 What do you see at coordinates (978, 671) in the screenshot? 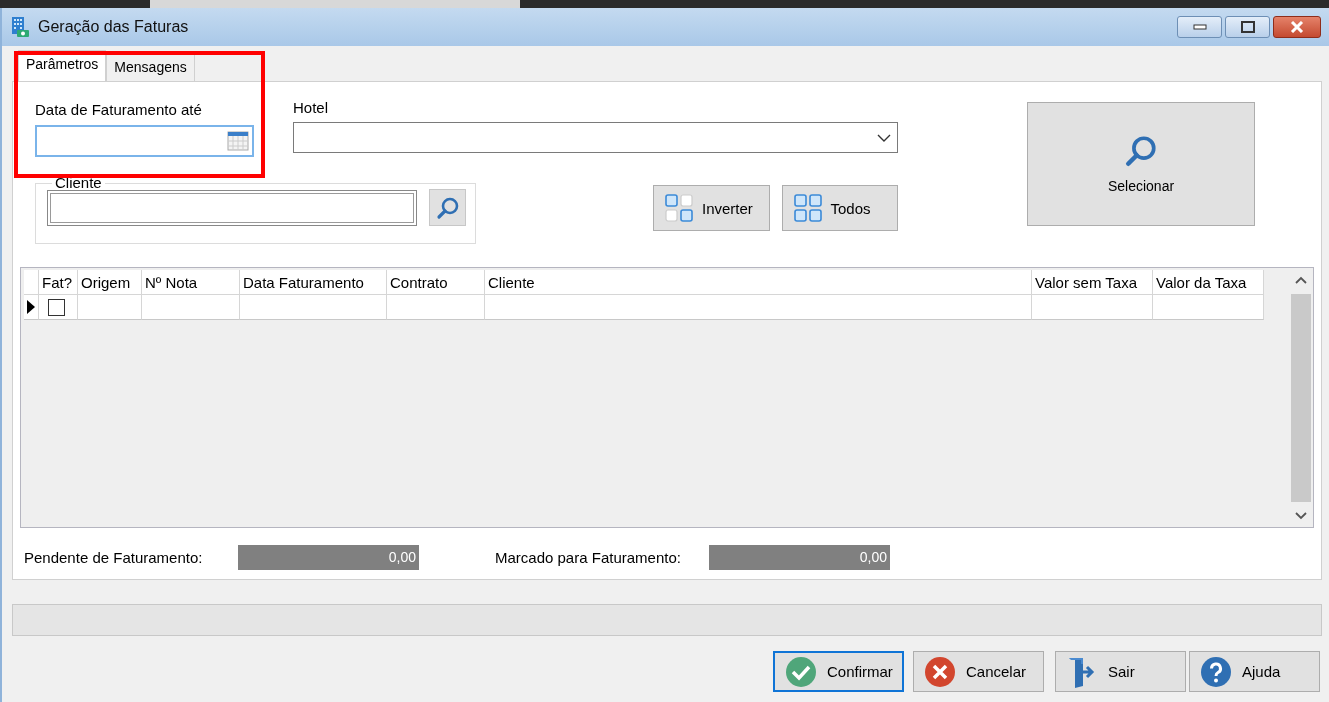
I see `cancel-button: Cancelar` at bounding box center [978, 671].